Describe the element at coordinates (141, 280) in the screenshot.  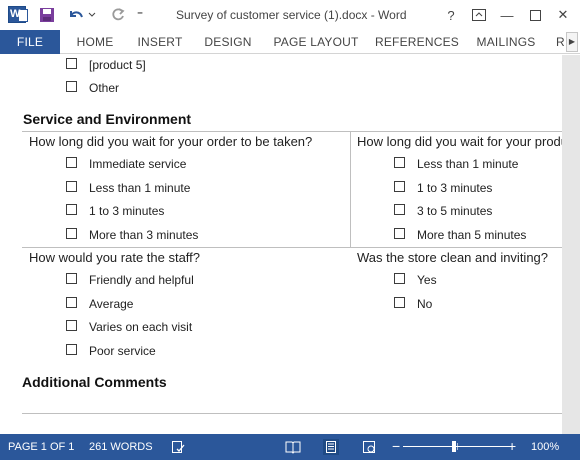
I see `option-label: Friendly and helpful` at that location.